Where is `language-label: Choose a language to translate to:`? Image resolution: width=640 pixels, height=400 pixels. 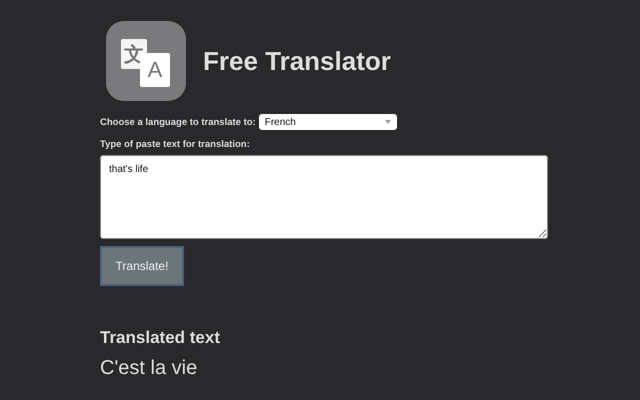 language-label: Choose a language to translate to: is located at coordinates (178, 122).